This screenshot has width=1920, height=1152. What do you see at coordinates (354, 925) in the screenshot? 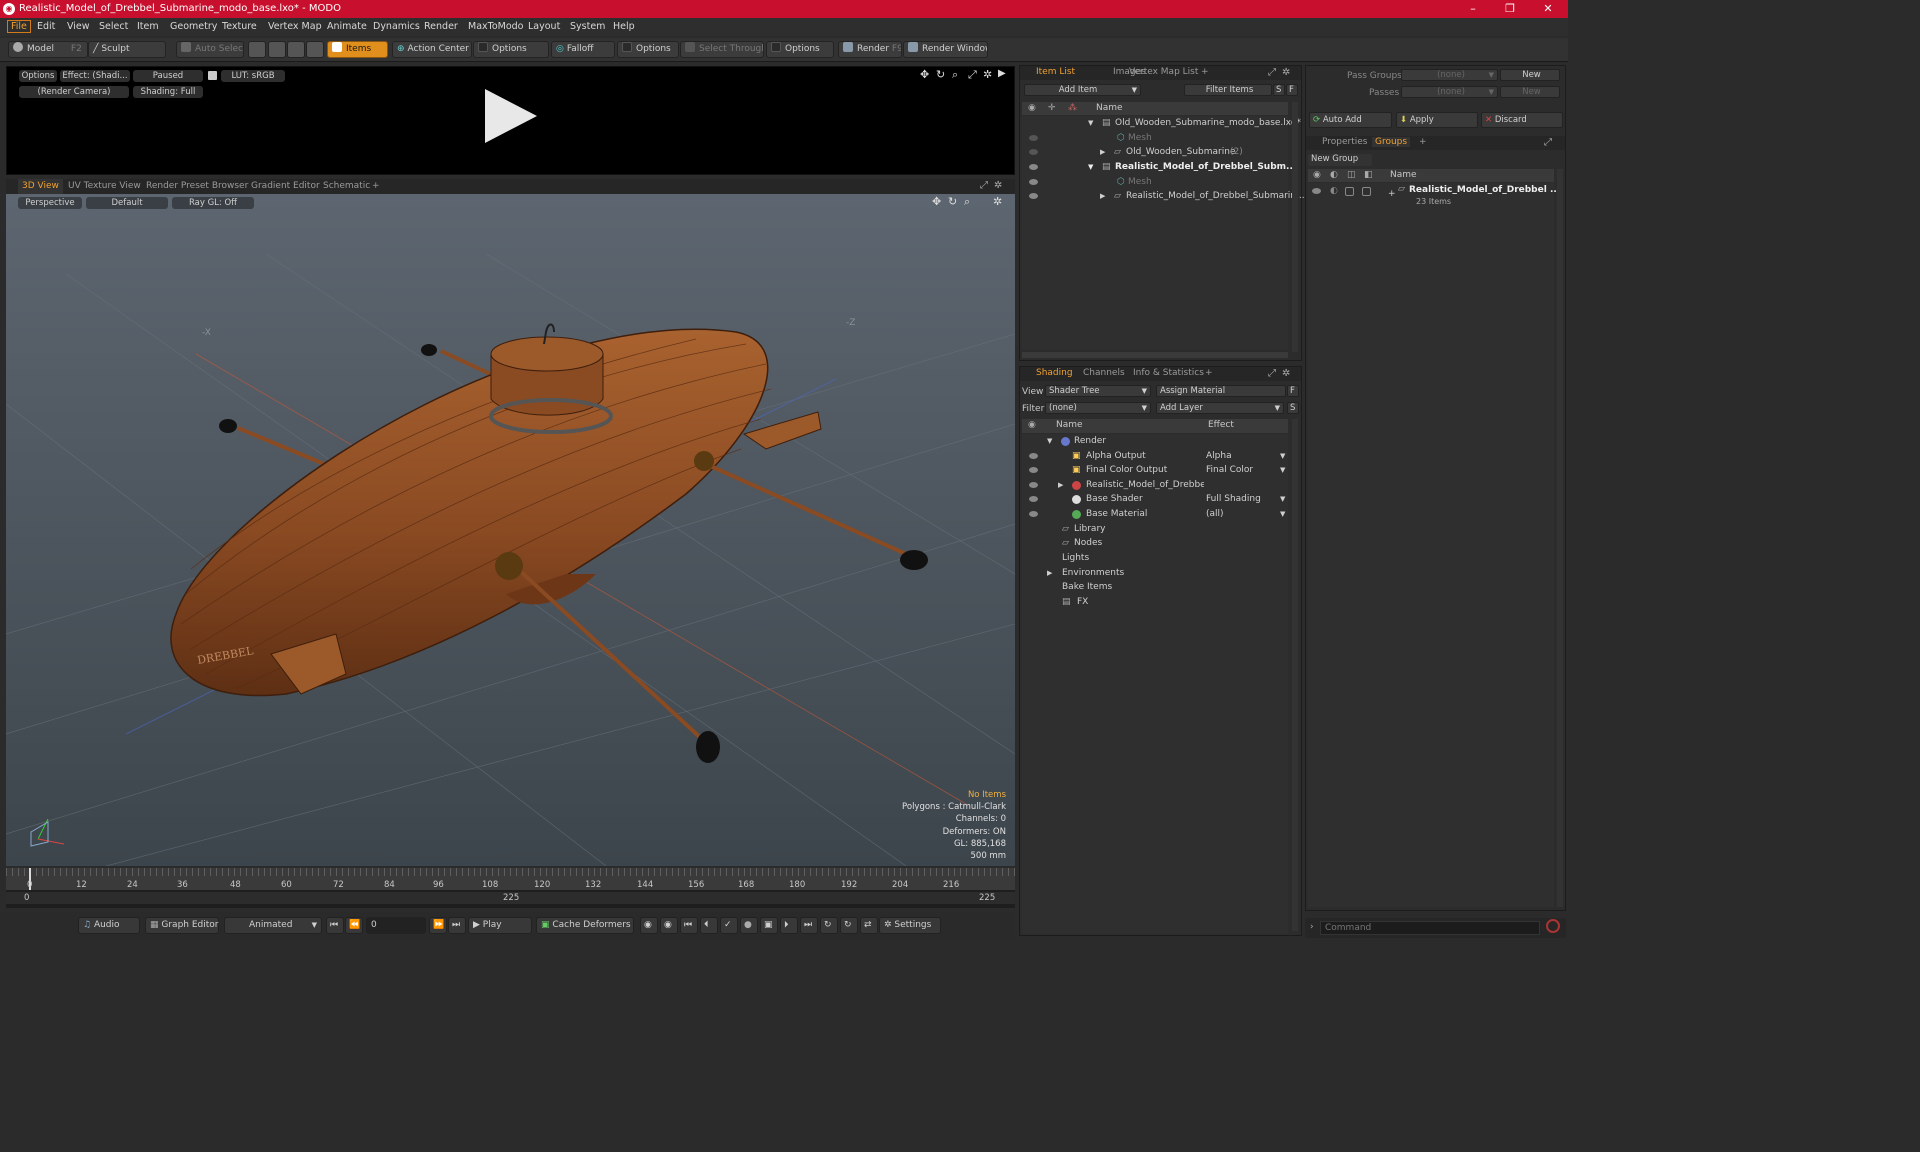
I see `previous-key-button: ⏪` at bounding box center [354, 925].